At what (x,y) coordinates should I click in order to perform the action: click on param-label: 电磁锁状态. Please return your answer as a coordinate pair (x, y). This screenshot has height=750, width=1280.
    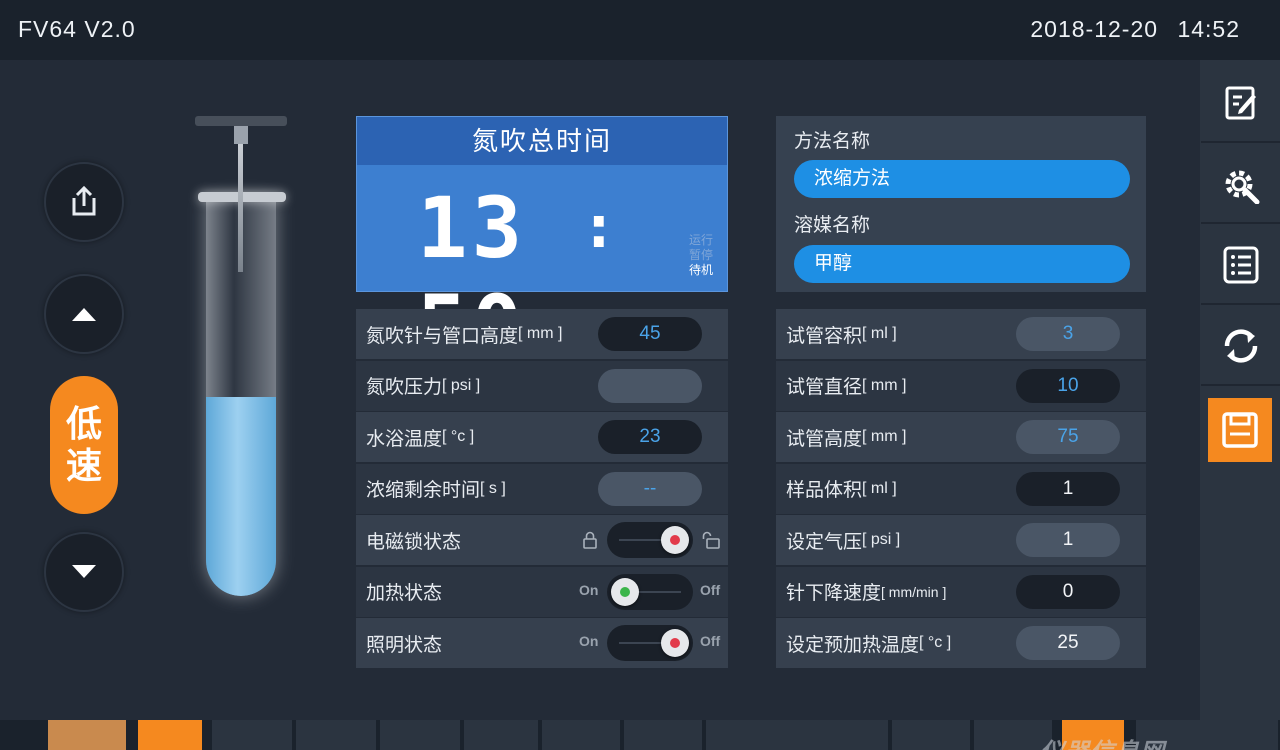
    Looking at the image, I should click on (414, 542).